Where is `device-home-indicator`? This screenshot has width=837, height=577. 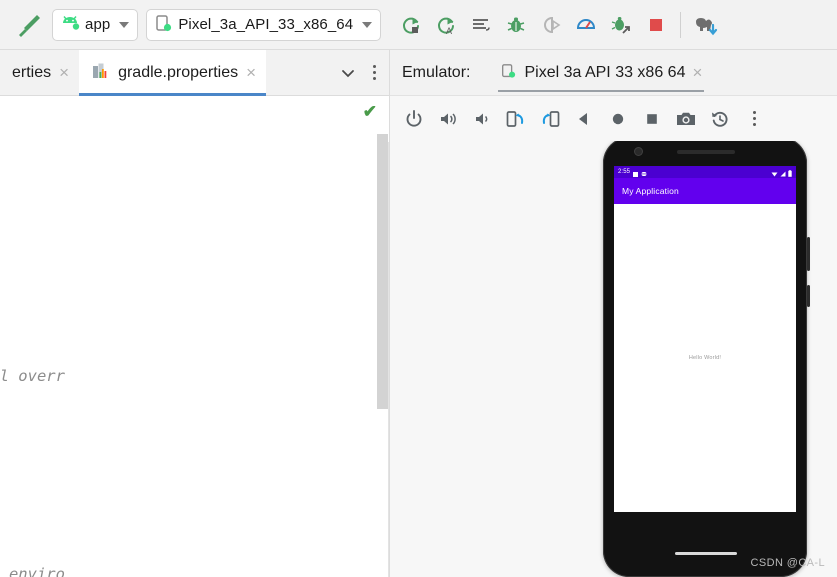
device-home-indicator is located at coordinates (706, 553).